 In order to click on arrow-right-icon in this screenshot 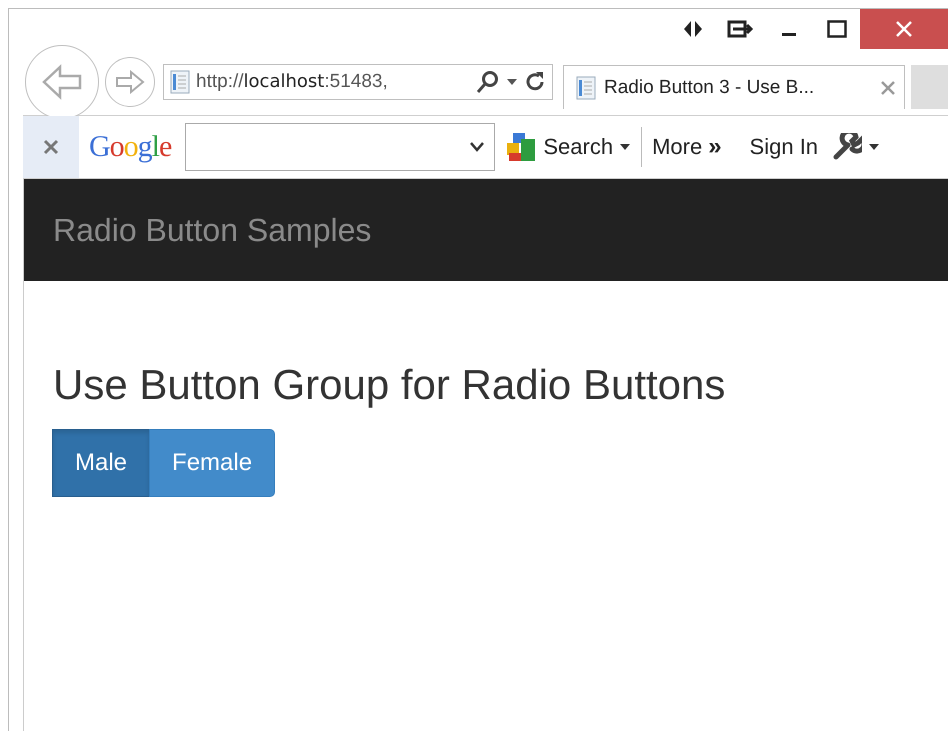, I will do `click(130, 82)`.